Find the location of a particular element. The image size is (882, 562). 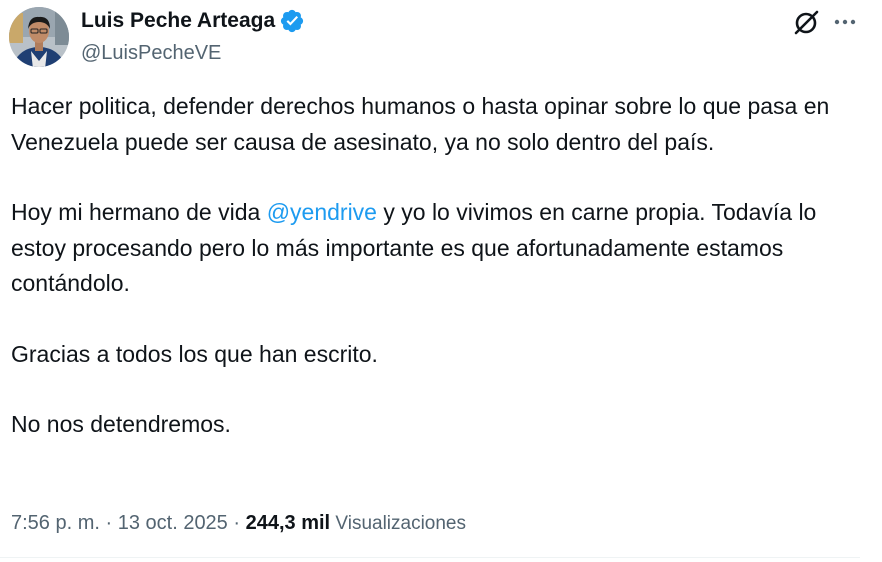

tweet-paragraph-4: No nos detendremos. is located at coordinates (121, 424).